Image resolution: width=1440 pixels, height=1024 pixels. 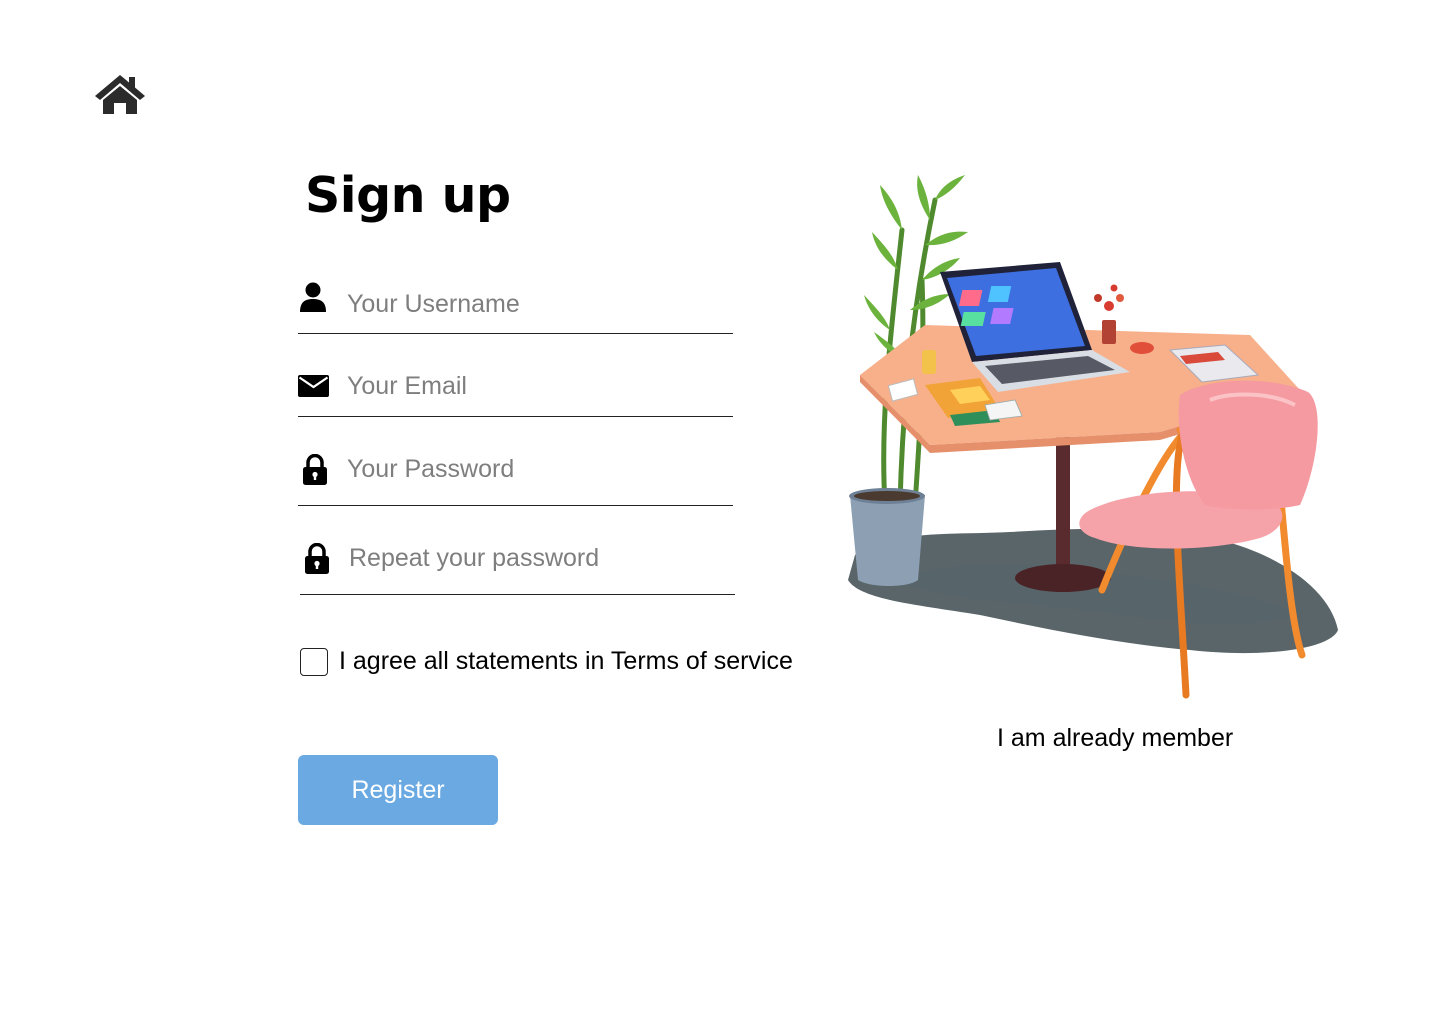 What do you see at coordinates (537, 386) in the screenshot?
I see `email-input` at bounding box center [537, 386].